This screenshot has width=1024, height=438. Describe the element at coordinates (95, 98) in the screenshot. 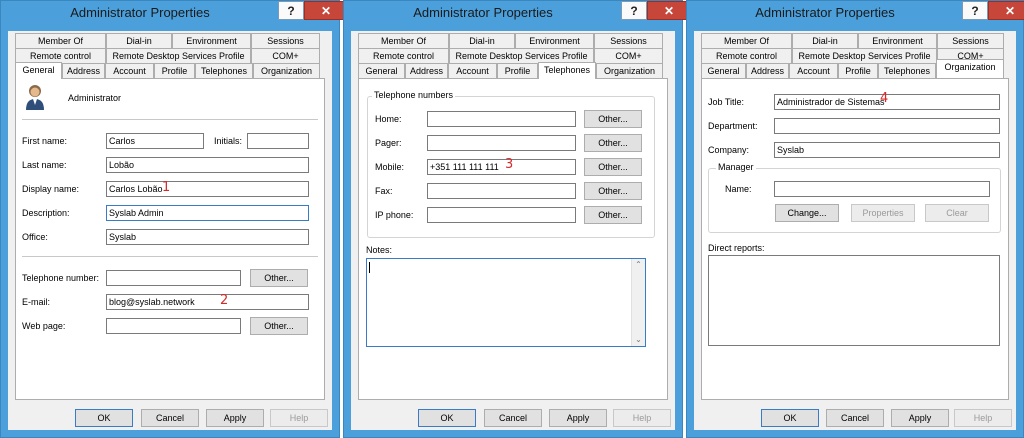

I see `account-name: Administrator` at that location.